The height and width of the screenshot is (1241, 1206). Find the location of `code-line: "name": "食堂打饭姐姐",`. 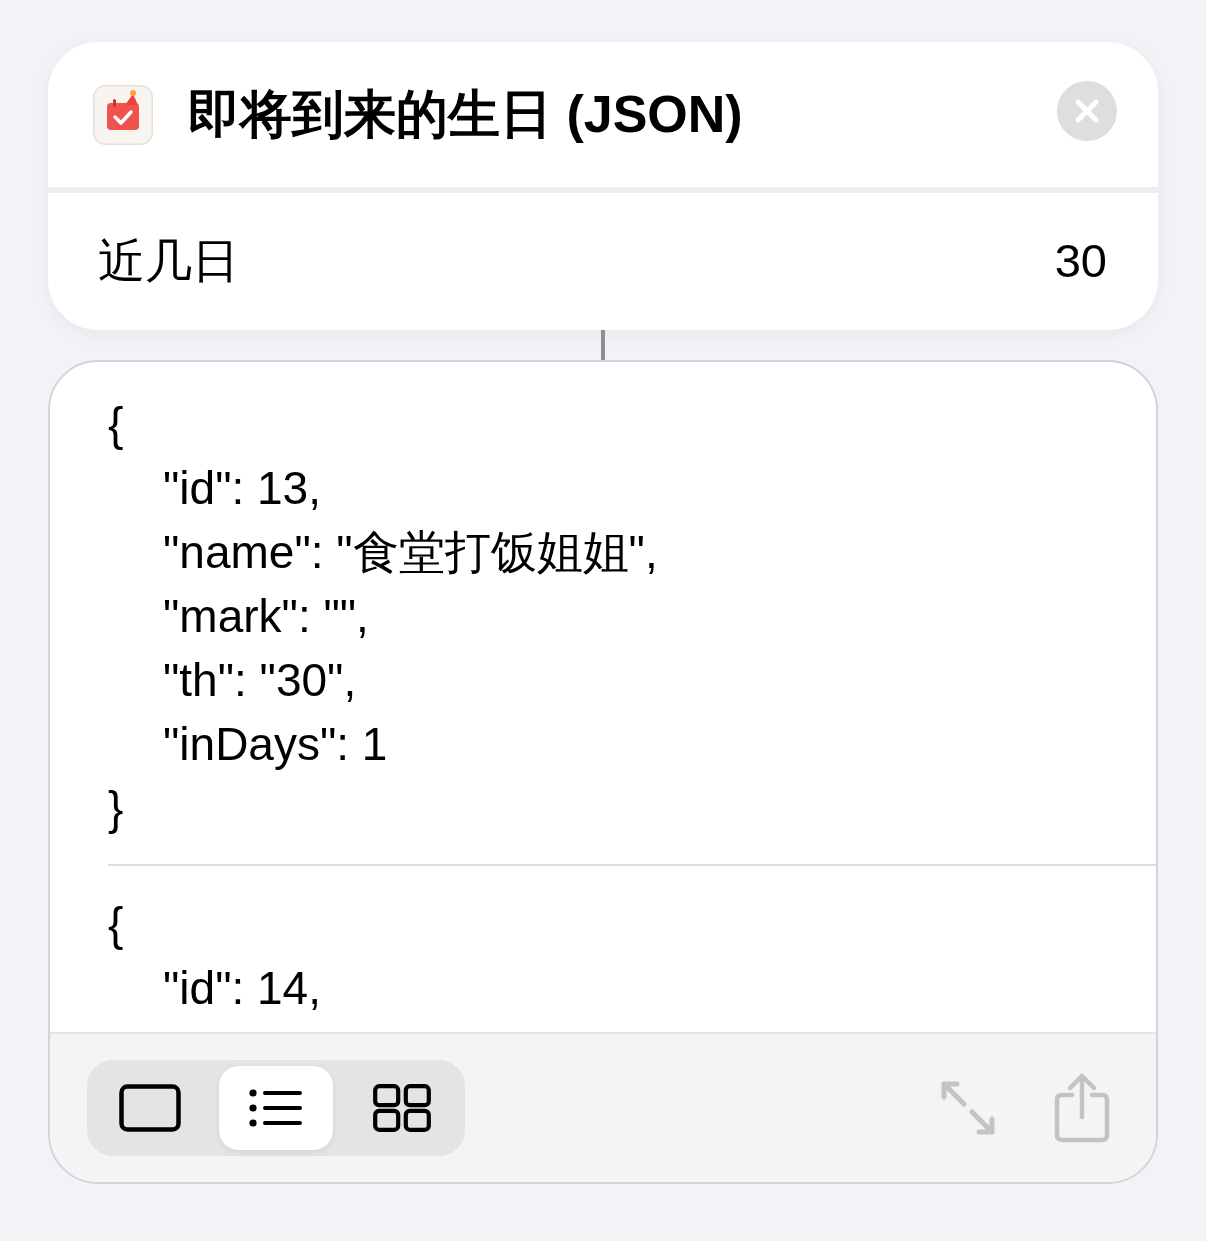

code-line: "name": "食堂打饭姐姐", is located at coordinates (410, 552).